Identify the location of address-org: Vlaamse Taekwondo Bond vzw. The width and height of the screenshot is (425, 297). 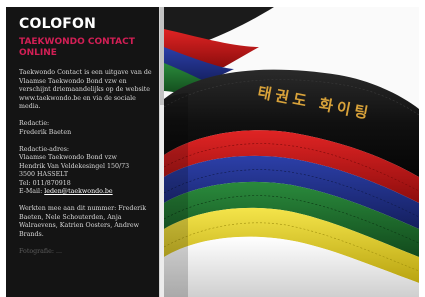
(68, 157).